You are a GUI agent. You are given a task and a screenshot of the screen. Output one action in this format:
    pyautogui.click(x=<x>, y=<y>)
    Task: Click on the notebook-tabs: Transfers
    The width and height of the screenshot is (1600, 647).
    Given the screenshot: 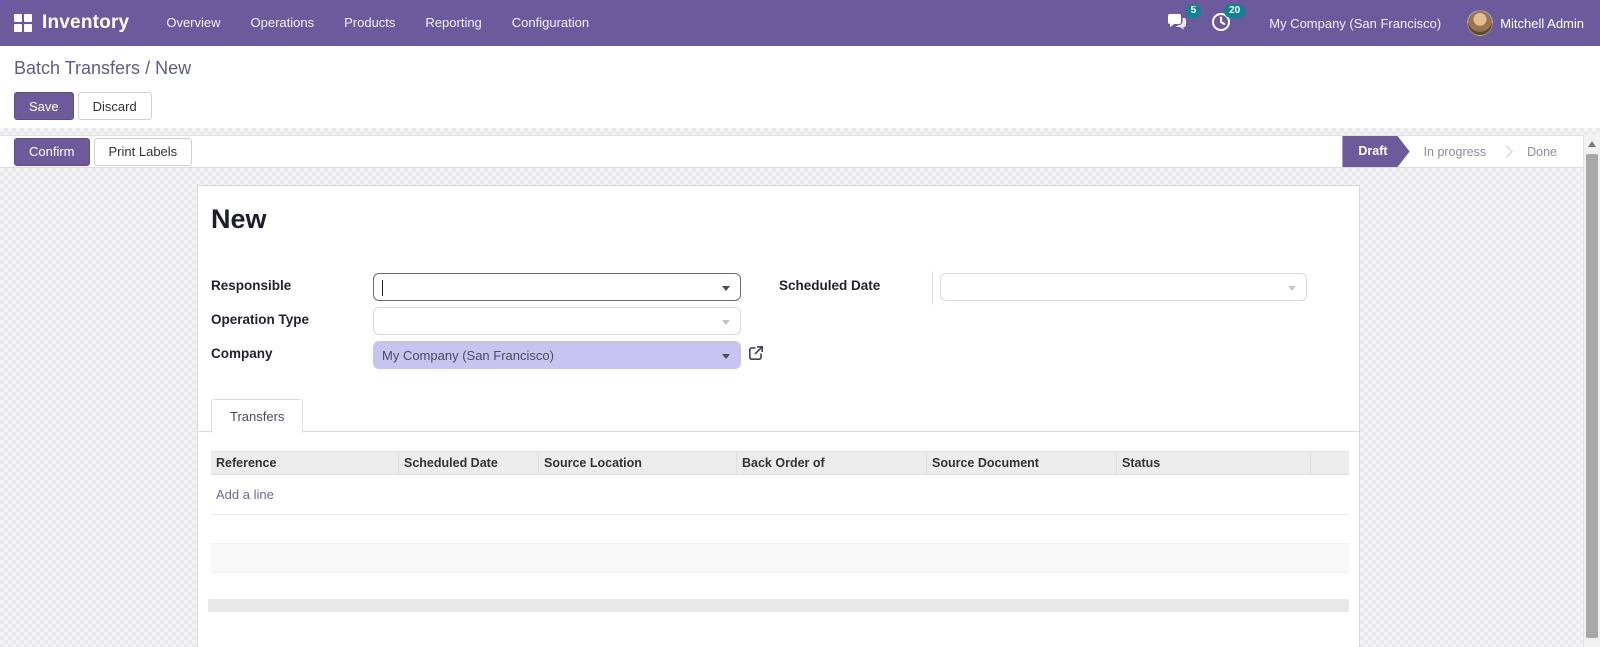 What is the action you would take?
    pyautogui.click(x=778, y=415)
    